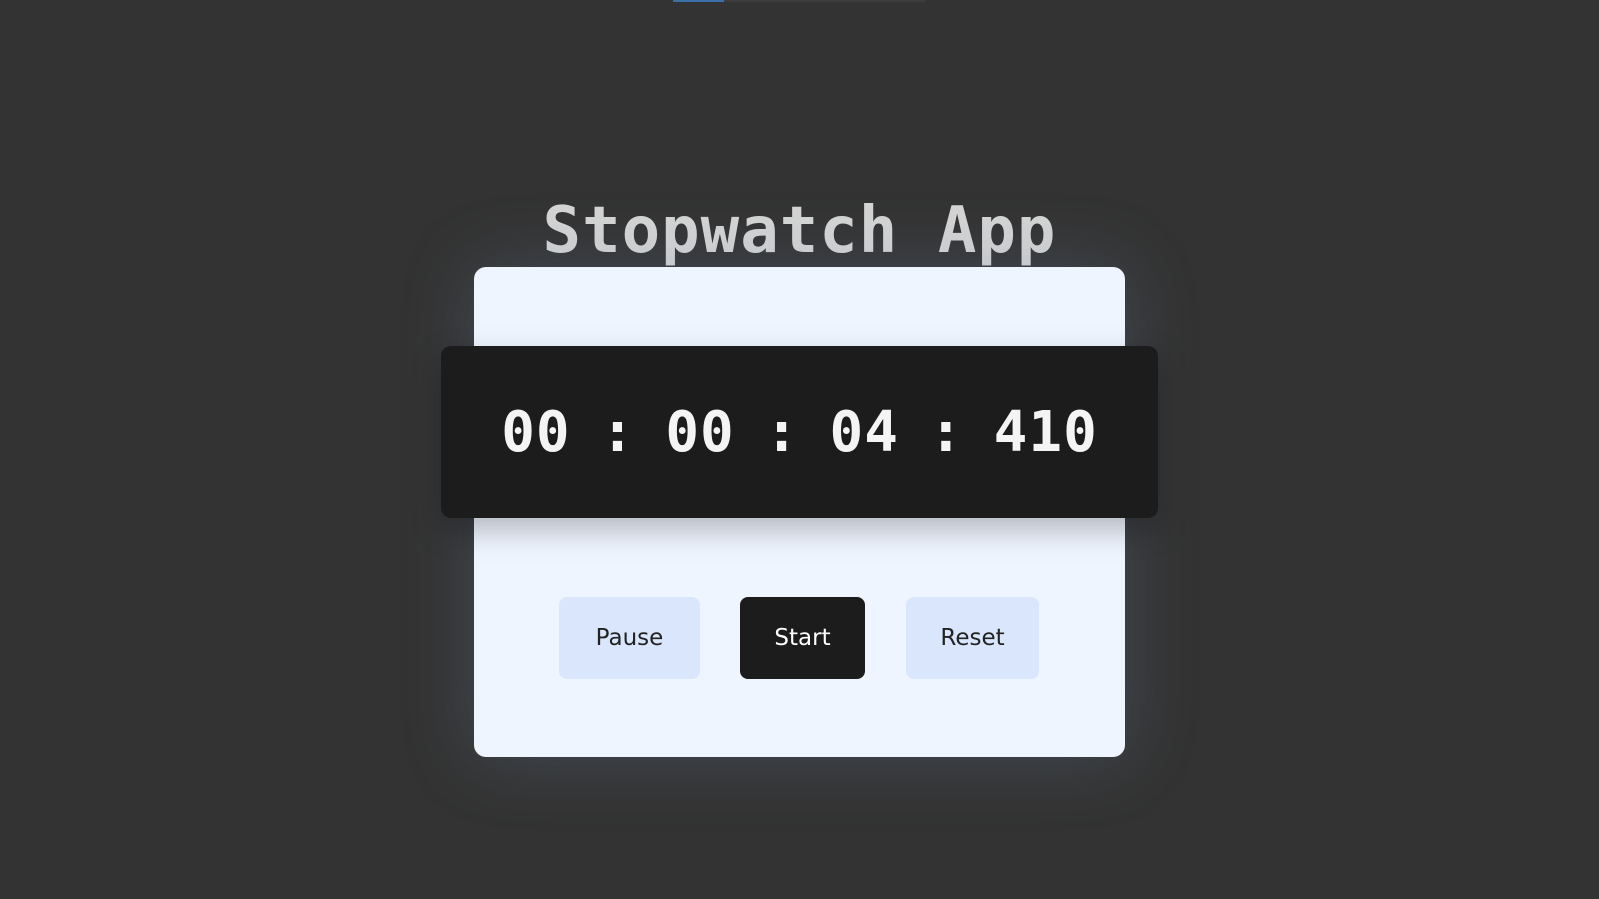 Image resolution: width=1599 pixels, height=899 pixels. I want to click on pause-button: Pause, so click(629, 638).